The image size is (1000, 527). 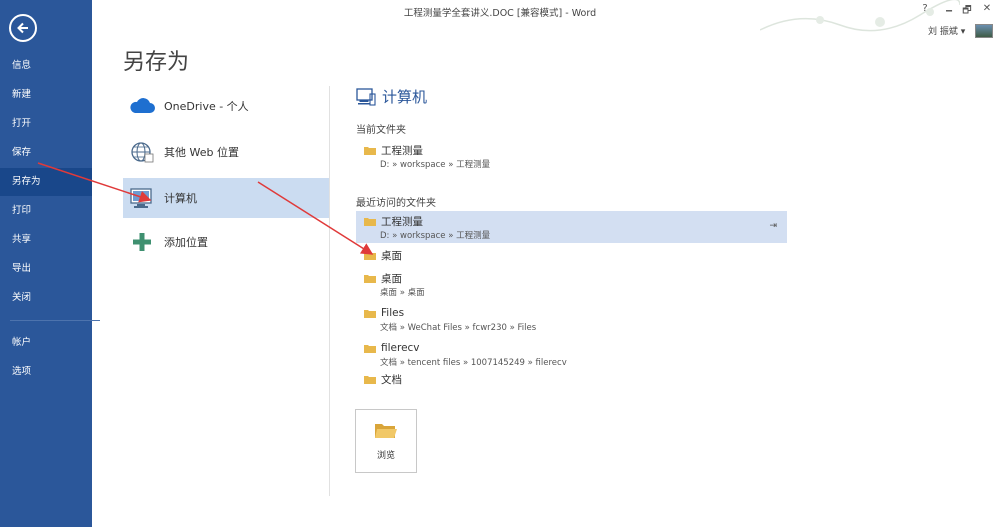 What do you see at coordinates (386, 430) in the screenshot?
I see `open-folder-icon` at bounding box center [386, 430].